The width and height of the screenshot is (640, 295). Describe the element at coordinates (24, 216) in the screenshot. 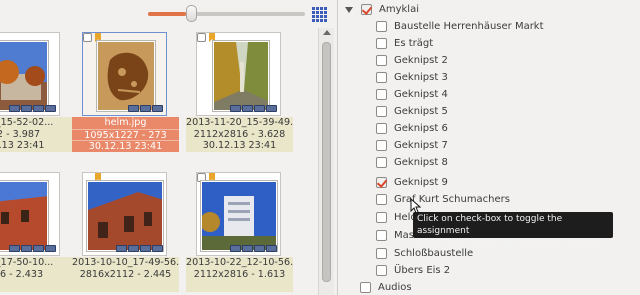

I see `photo-brick-facade` at that location.